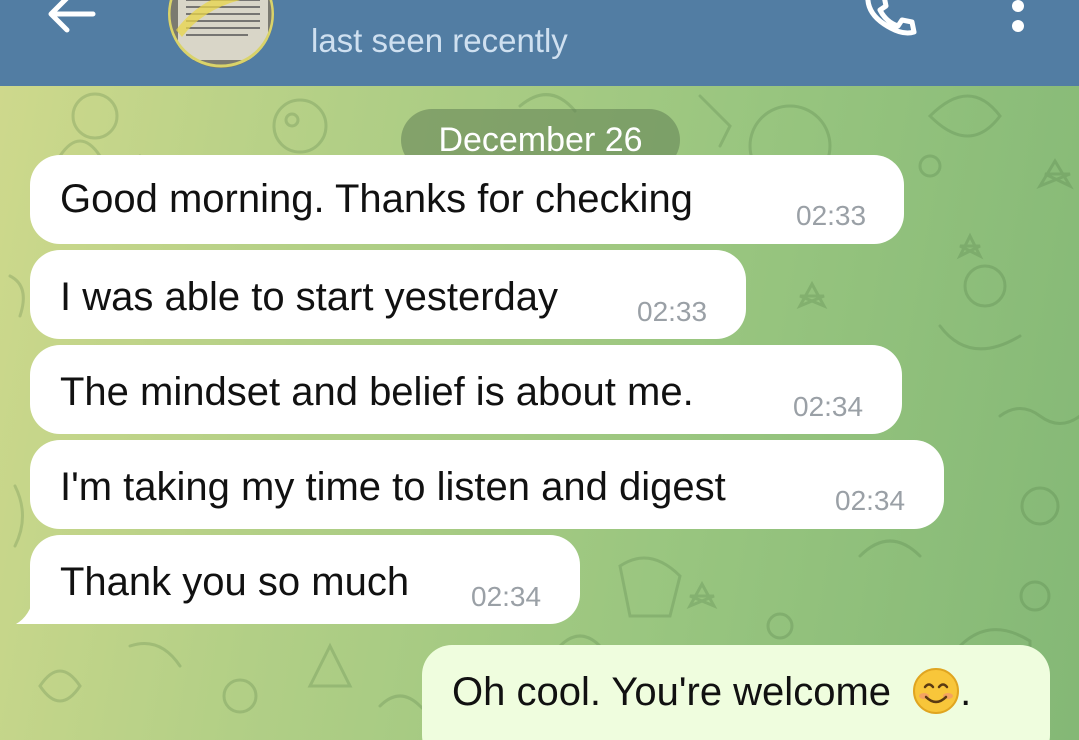 This screenshot has height=740, width=1079. Describe the element at coordinates (393, 487) in the screenshot. I see `message-text: I'm taking my time to listen and digest` at that location.